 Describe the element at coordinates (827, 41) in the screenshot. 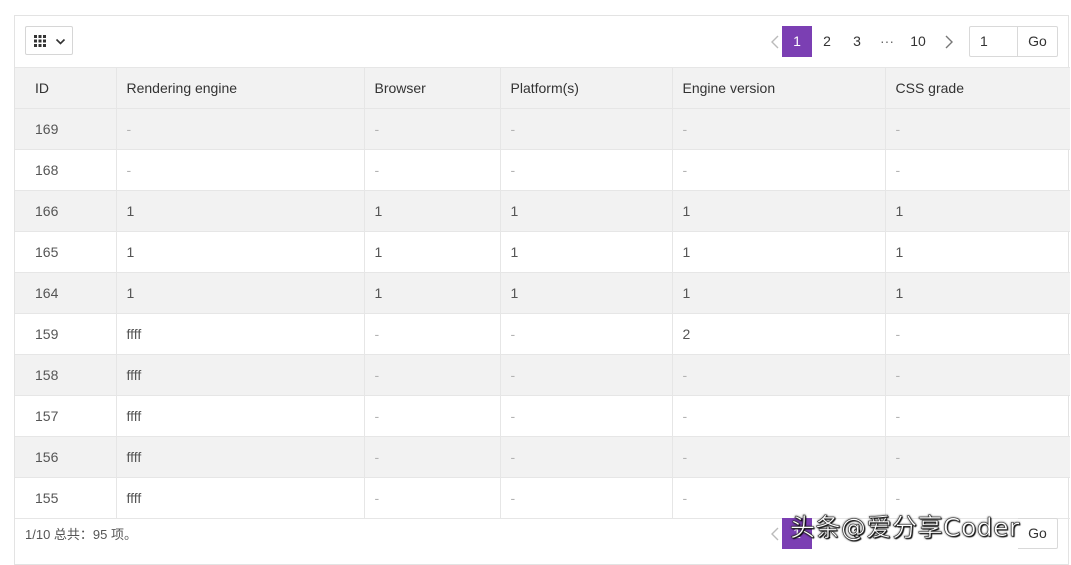

I see `page-button-2: 2` at that location.